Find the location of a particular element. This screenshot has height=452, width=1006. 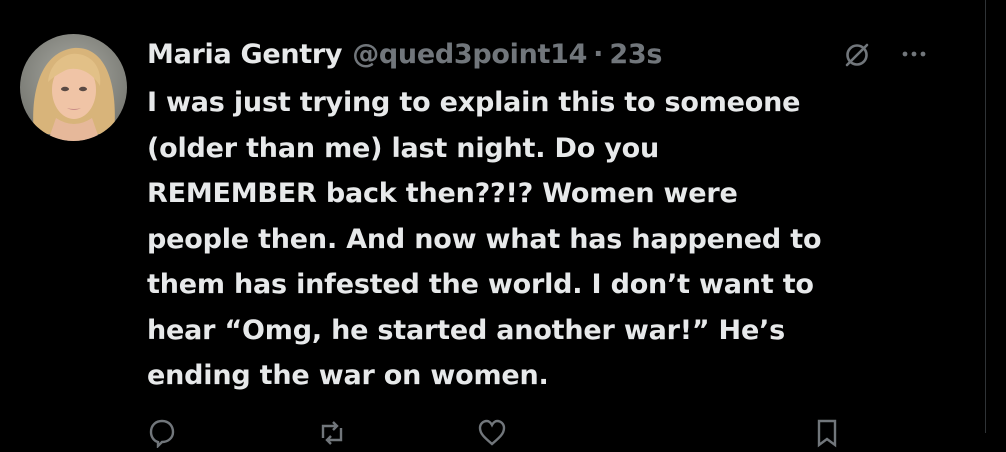

profile-photo is located at coordinates (73, 87).